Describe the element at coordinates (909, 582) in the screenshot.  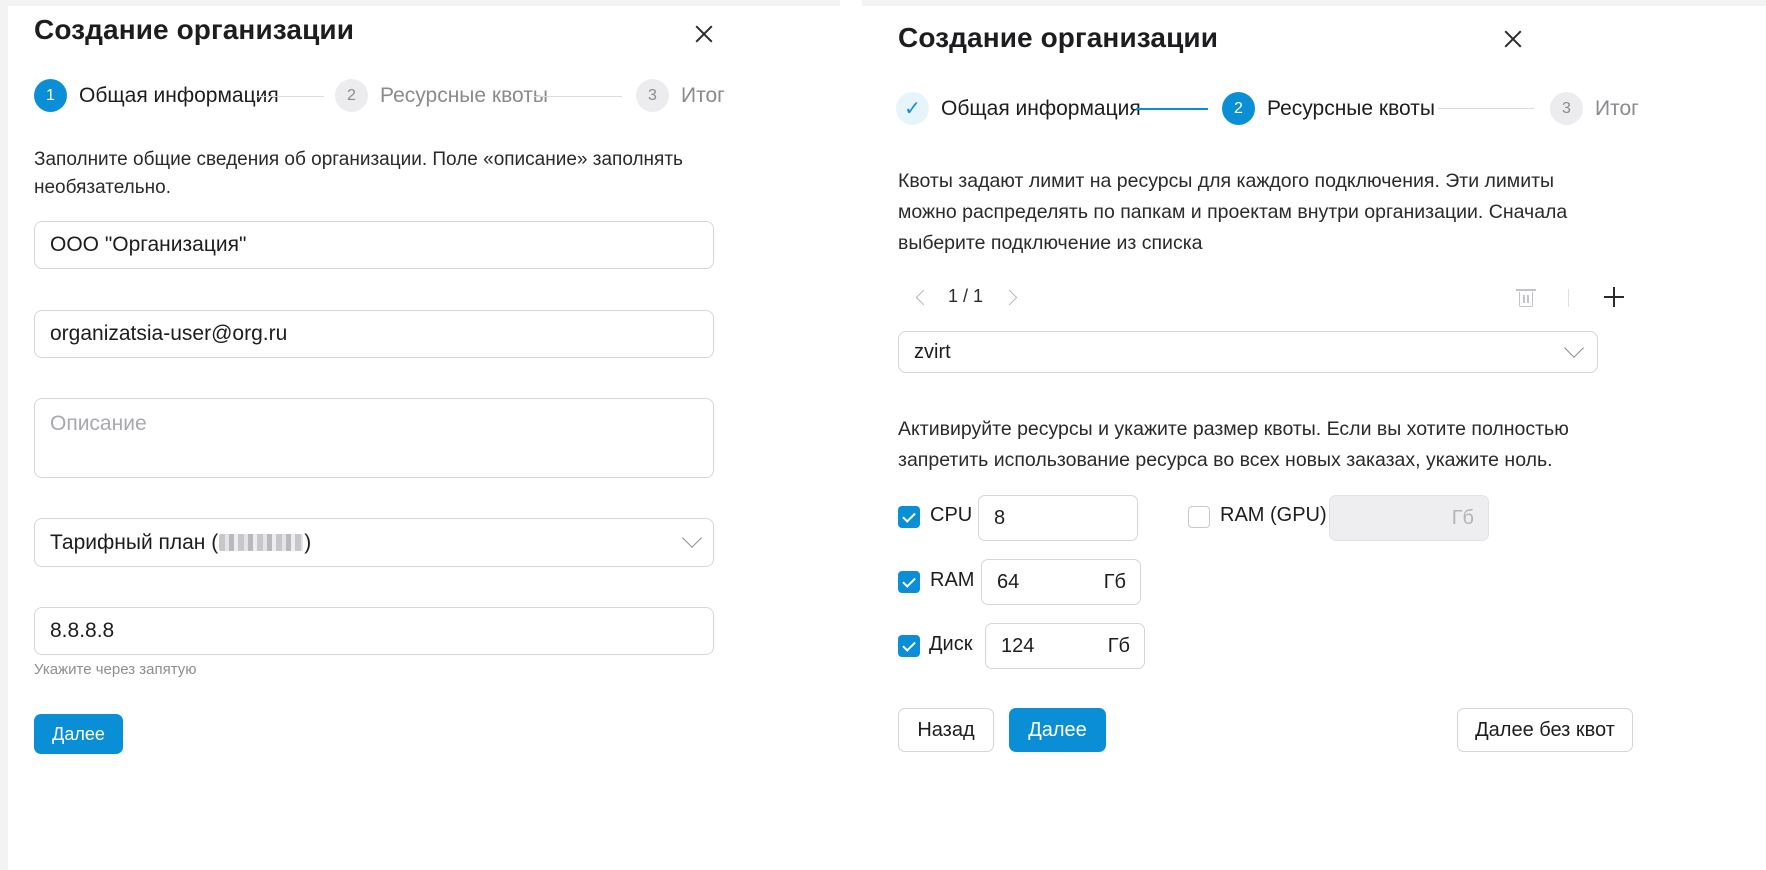
I see `ram-checkbox` at that location.